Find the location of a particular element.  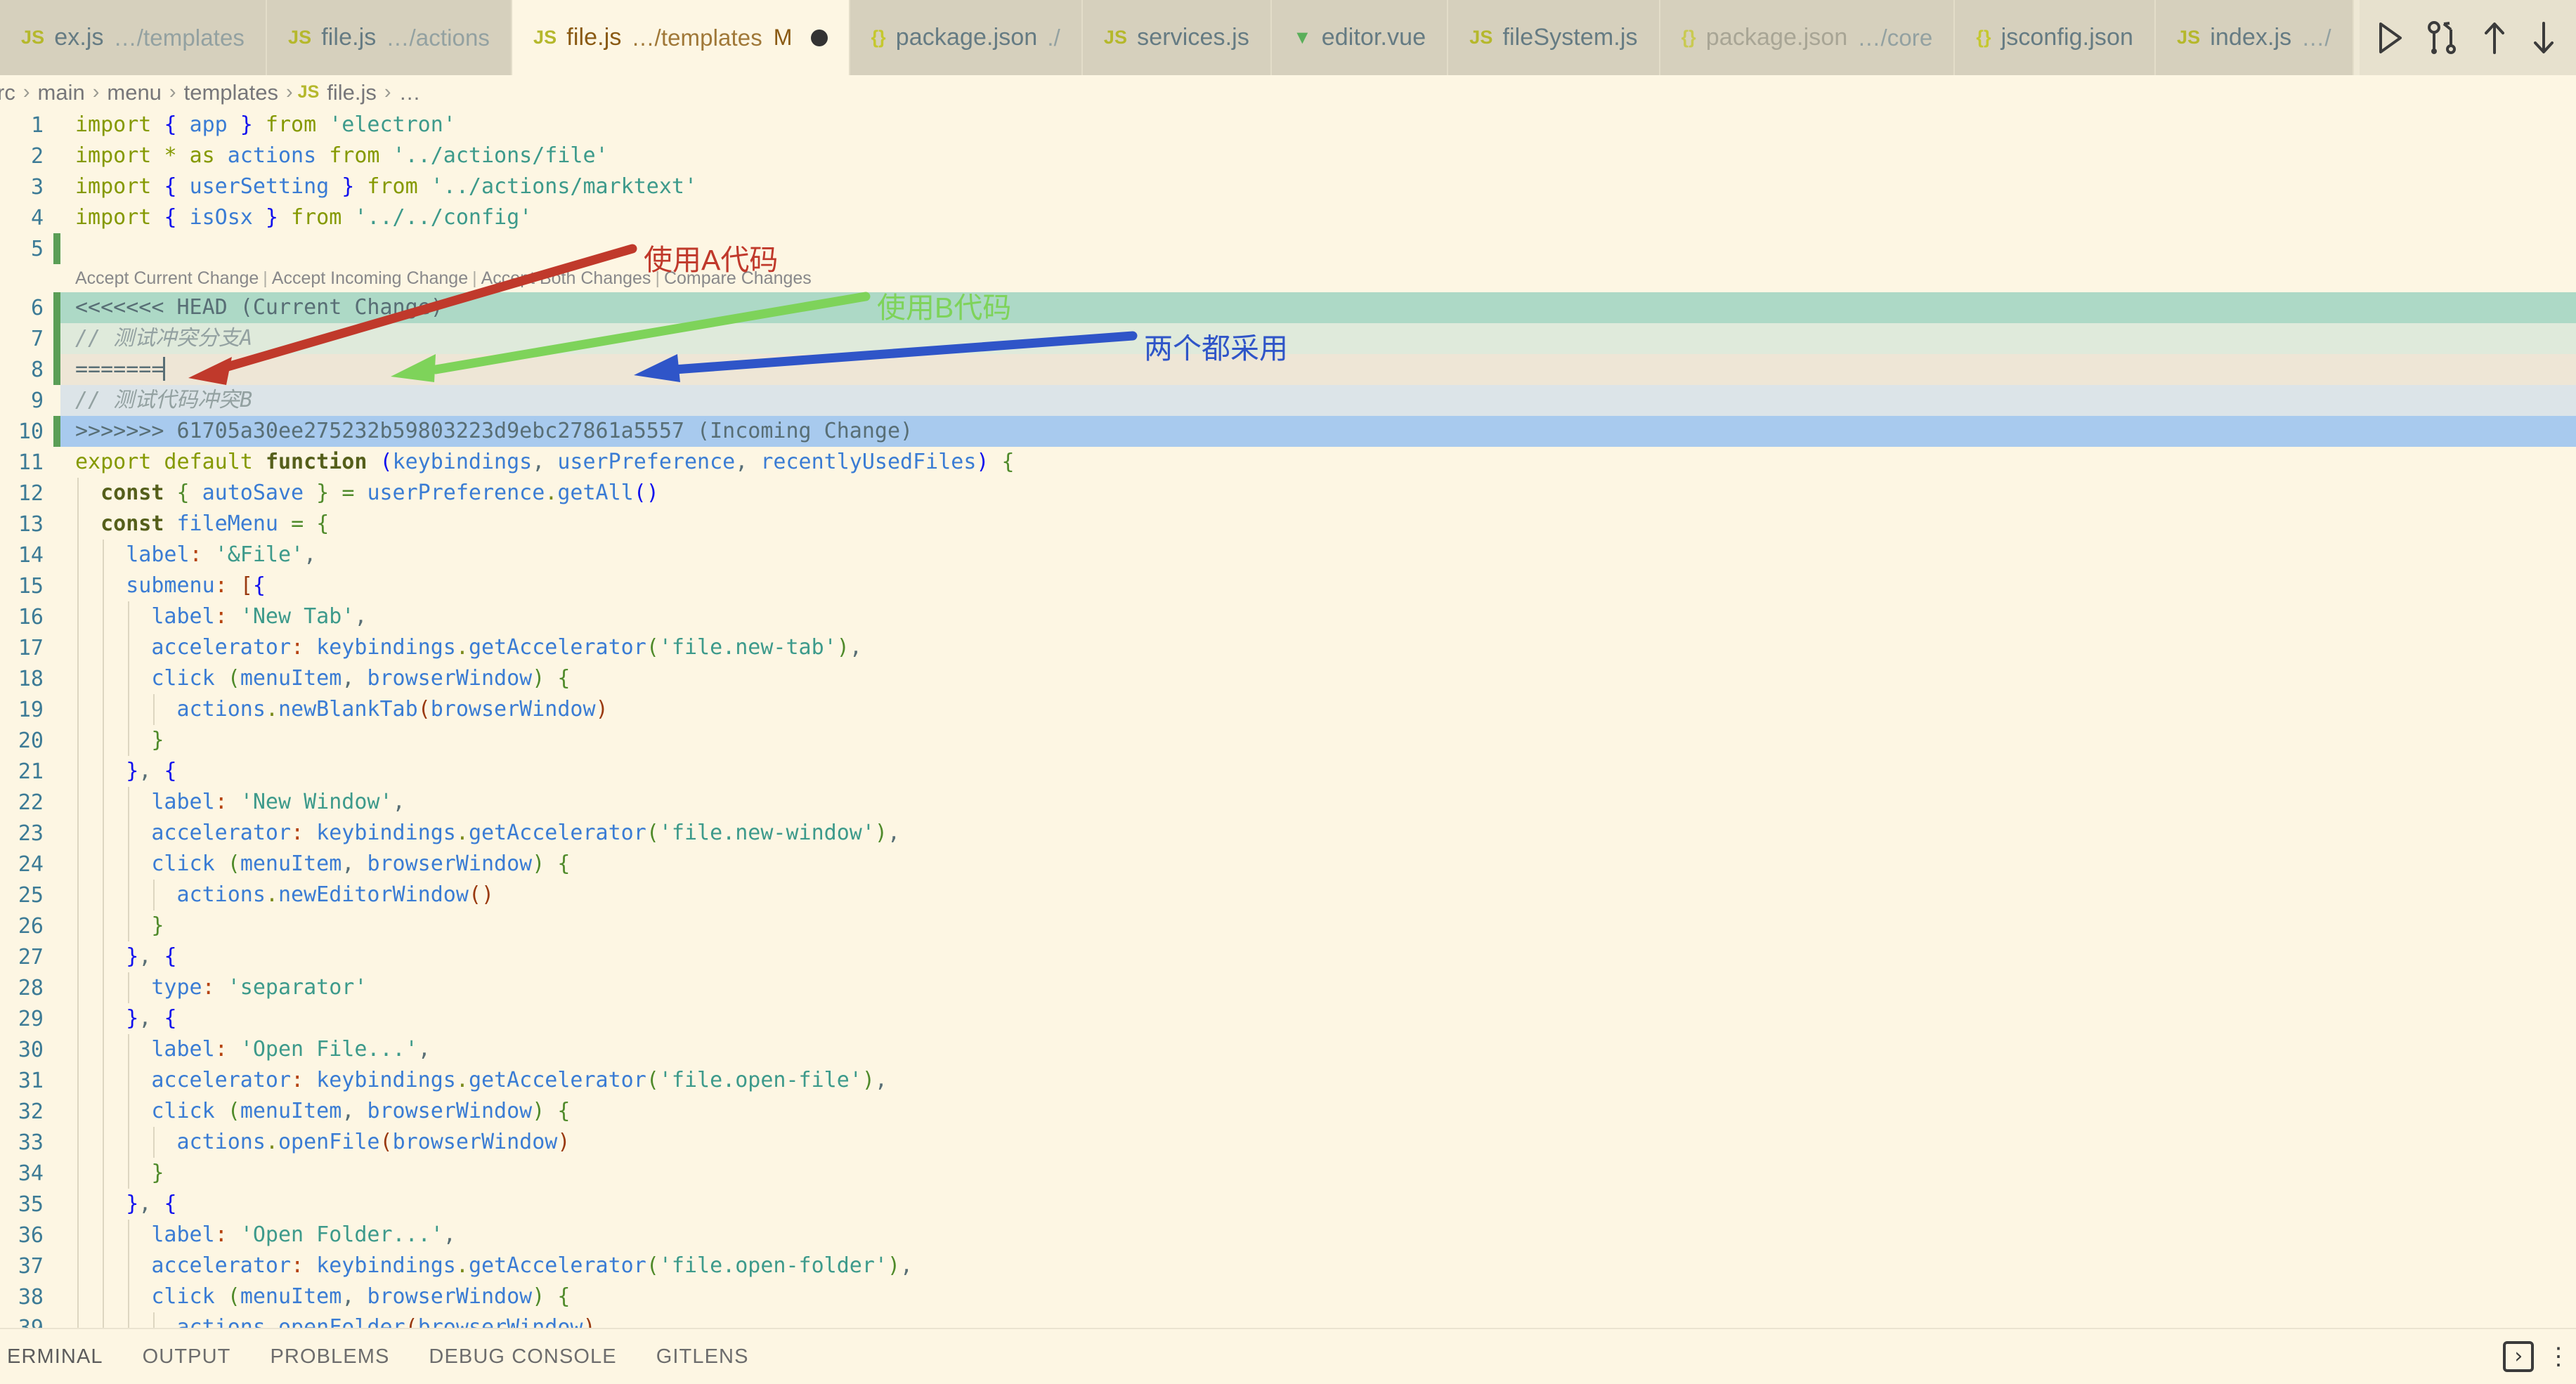

code-line: 27 }, { is located at coordinates (1288, 957).